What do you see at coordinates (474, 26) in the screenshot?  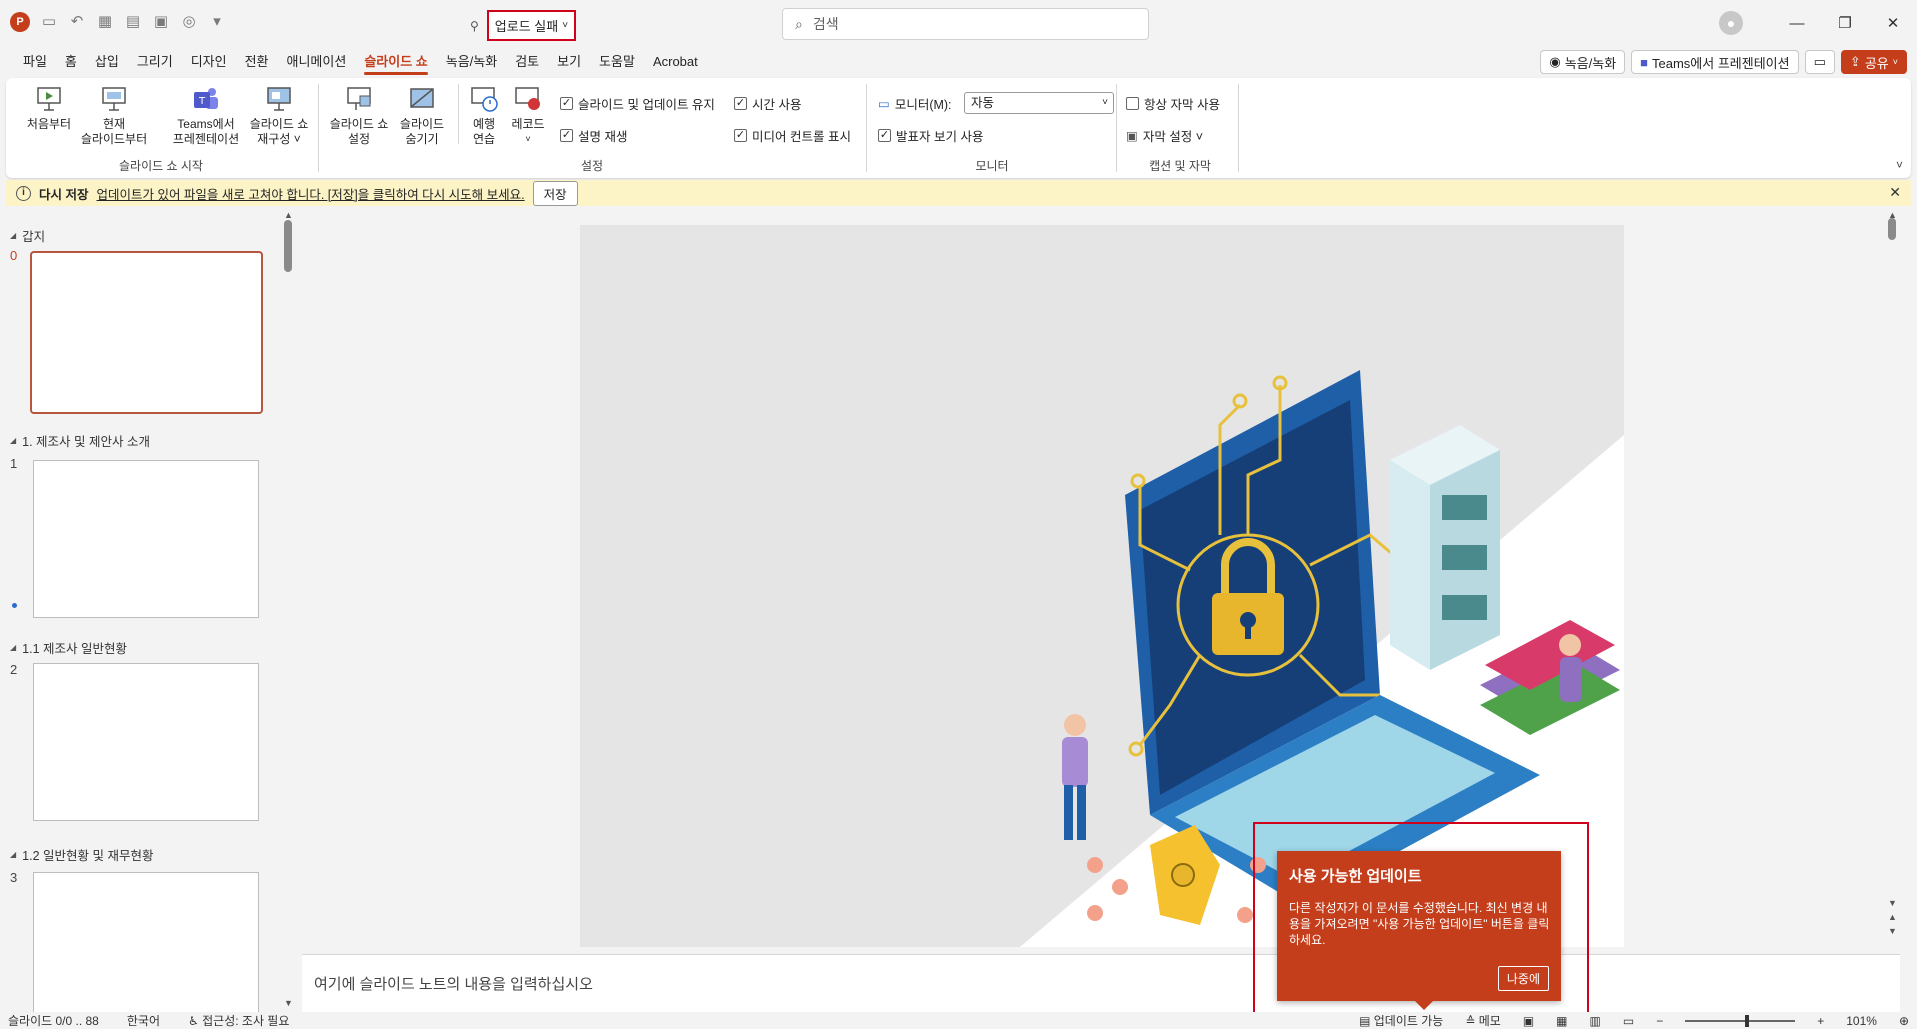 I see `share-person-icon: ⚲` at bounding box center [474, 26].